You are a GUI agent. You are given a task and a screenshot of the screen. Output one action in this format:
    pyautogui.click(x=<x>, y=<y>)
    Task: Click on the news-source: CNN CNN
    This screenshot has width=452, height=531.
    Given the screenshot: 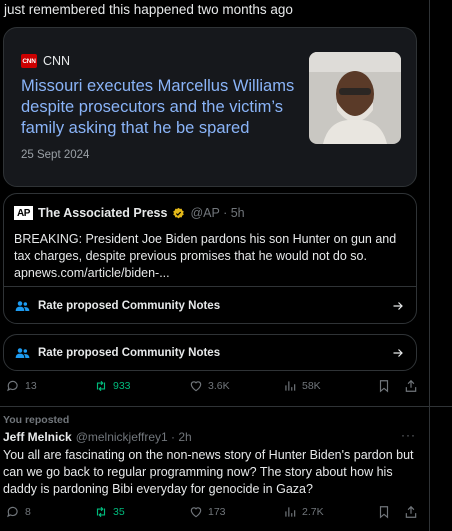 What is the action you would take?
    pyautogui.click(x=45, y=61)
    